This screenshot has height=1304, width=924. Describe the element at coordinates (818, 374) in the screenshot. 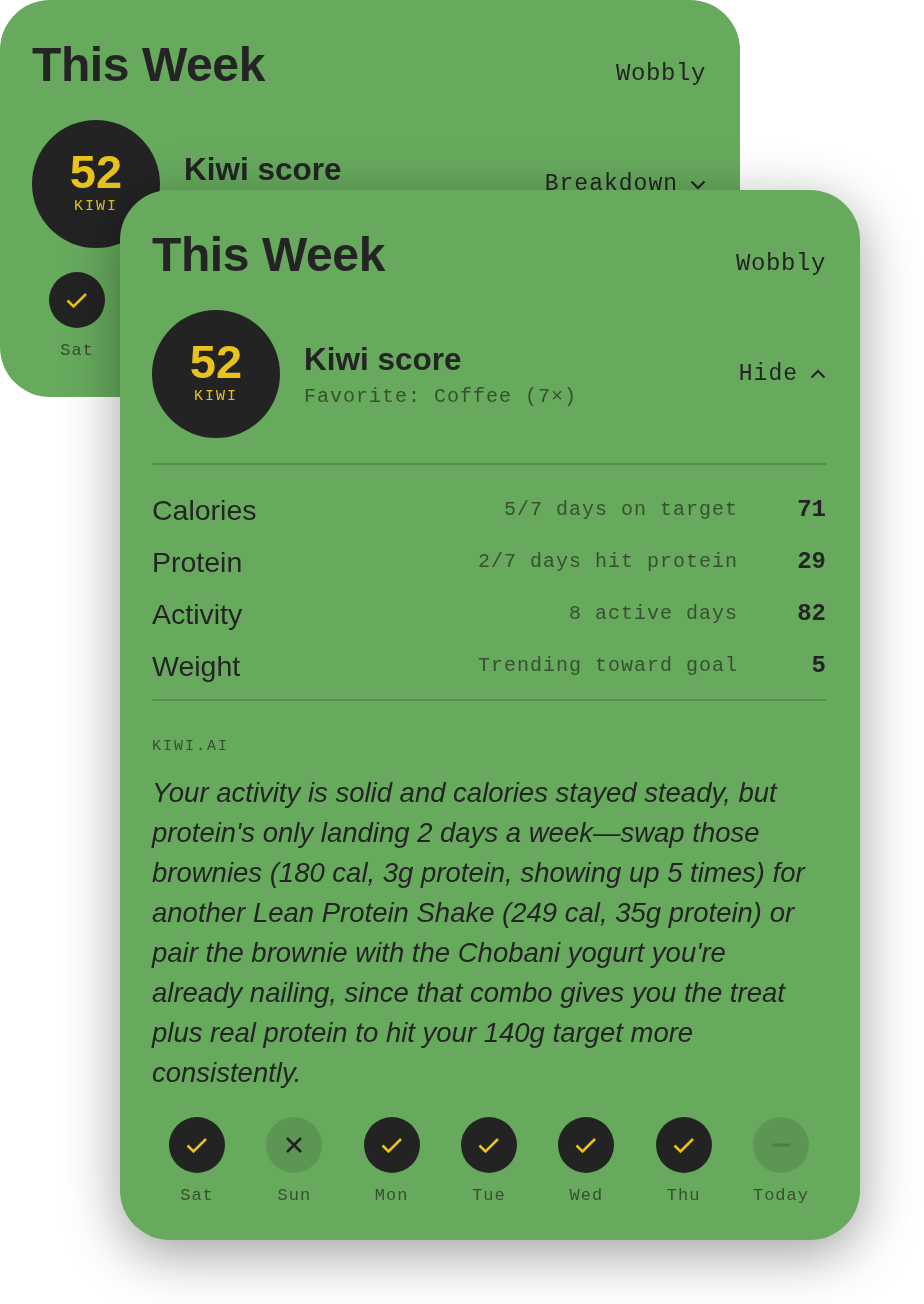

I see `chevron-up-icon` at that location.